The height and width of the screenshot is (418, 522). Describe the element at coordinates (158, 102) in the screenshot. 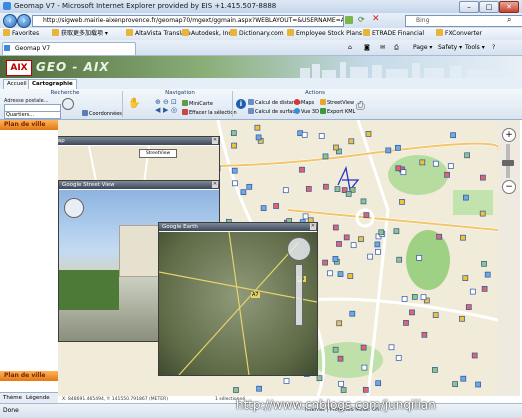

I see `zoom-in-icon: ⊕` at that location.